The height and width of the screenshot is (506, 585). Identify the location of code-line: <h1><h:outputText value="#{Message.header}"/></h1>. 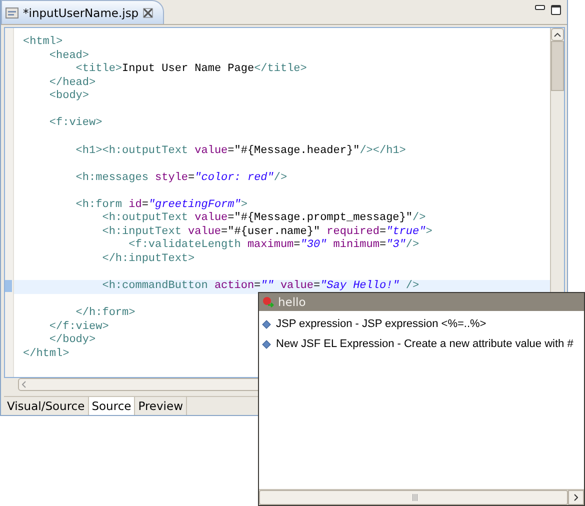
(240, 151).